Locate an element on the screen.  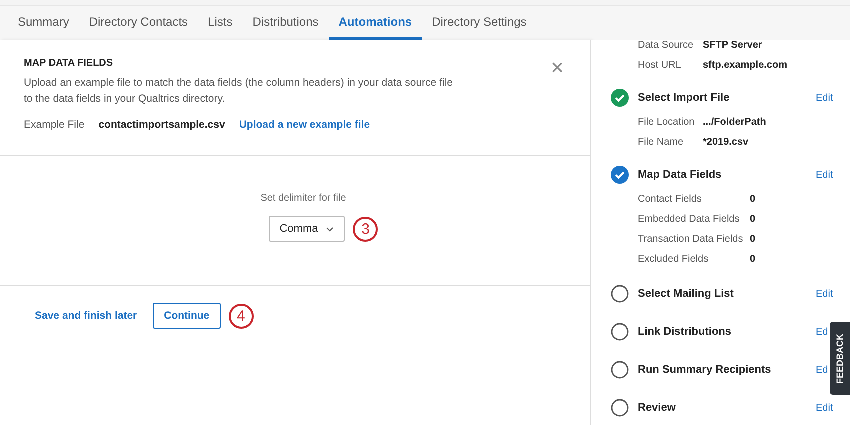
nav-tab: Directory Contacts is located at coordinates (138, 23).